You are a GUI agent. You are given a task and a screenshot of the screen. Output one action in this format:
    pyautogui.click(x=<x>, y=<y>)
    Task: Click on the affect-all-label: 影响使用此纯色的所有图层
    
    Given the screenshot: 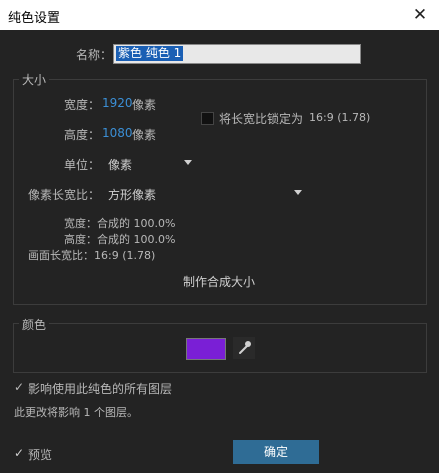 What is the action you would take?
    pyautogui.click(x=100, y=389)
    